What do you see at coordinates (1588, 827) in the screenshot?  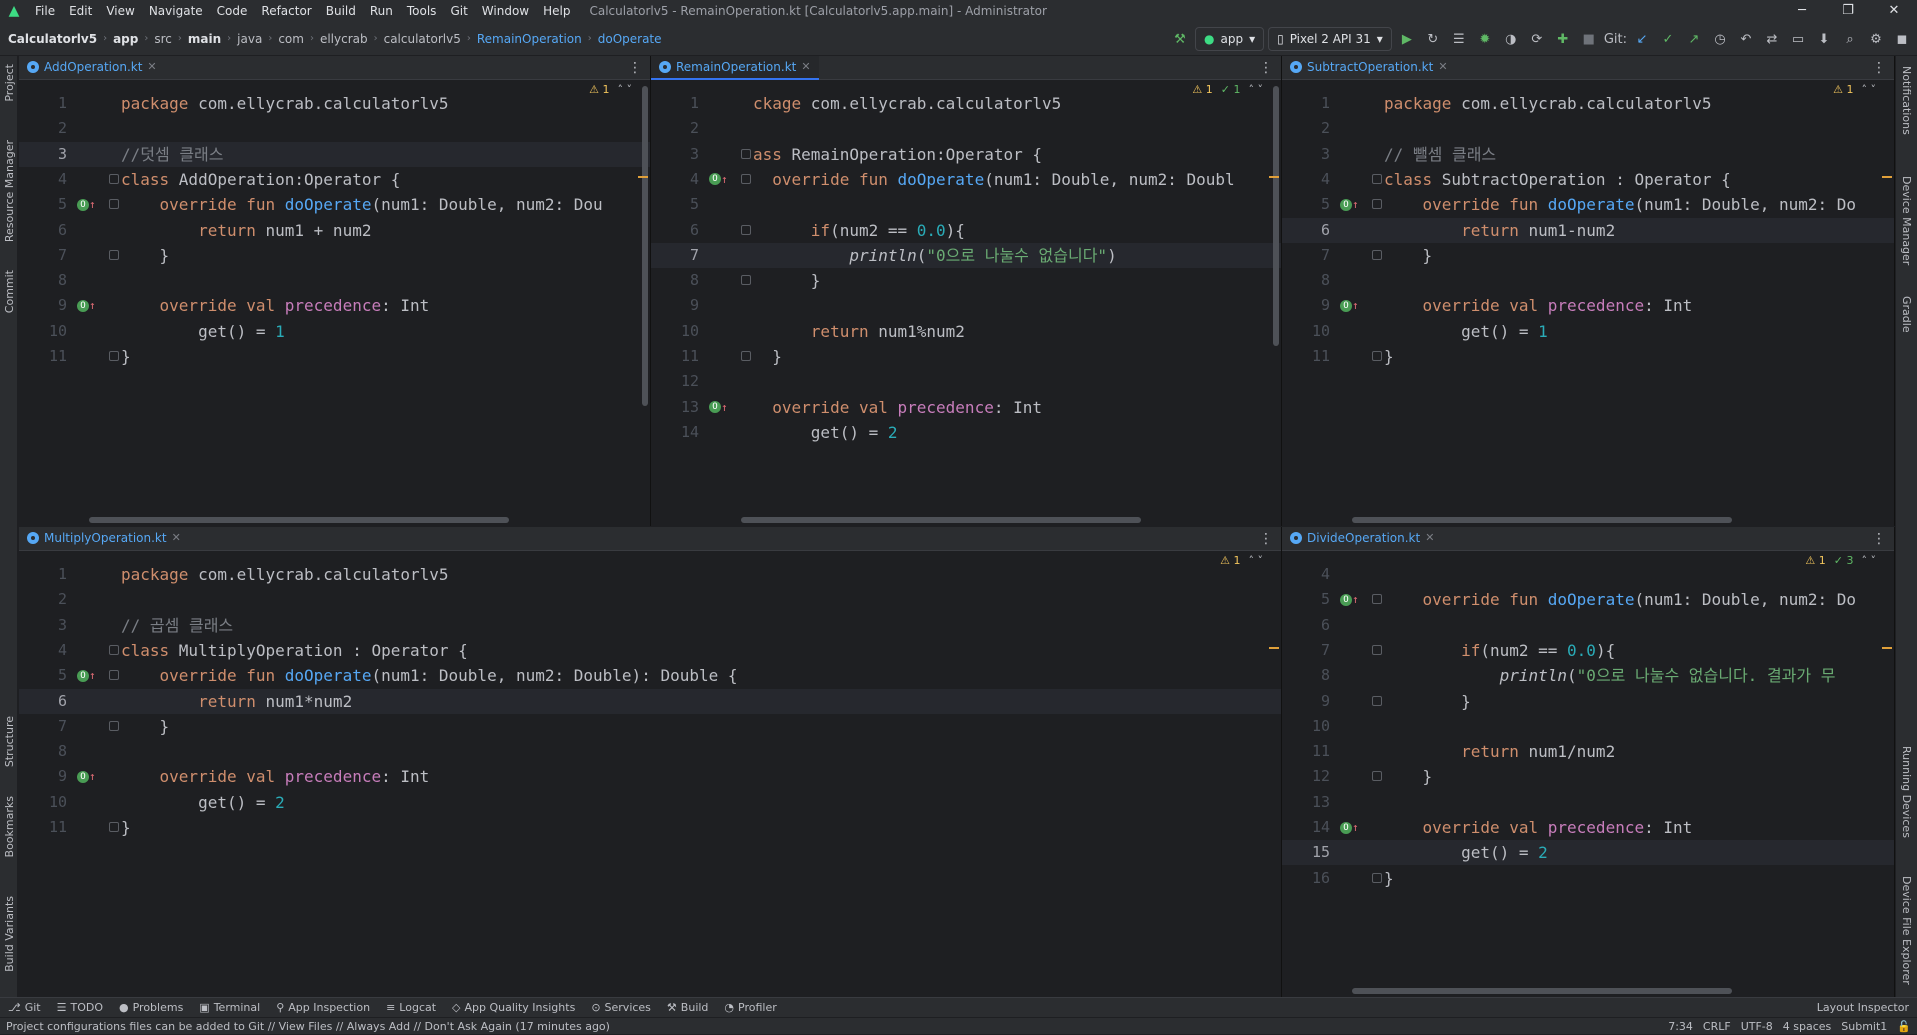 I see `code-line: 14 O ↑ override val precedence: Int` at bounding box center [1588, 827].